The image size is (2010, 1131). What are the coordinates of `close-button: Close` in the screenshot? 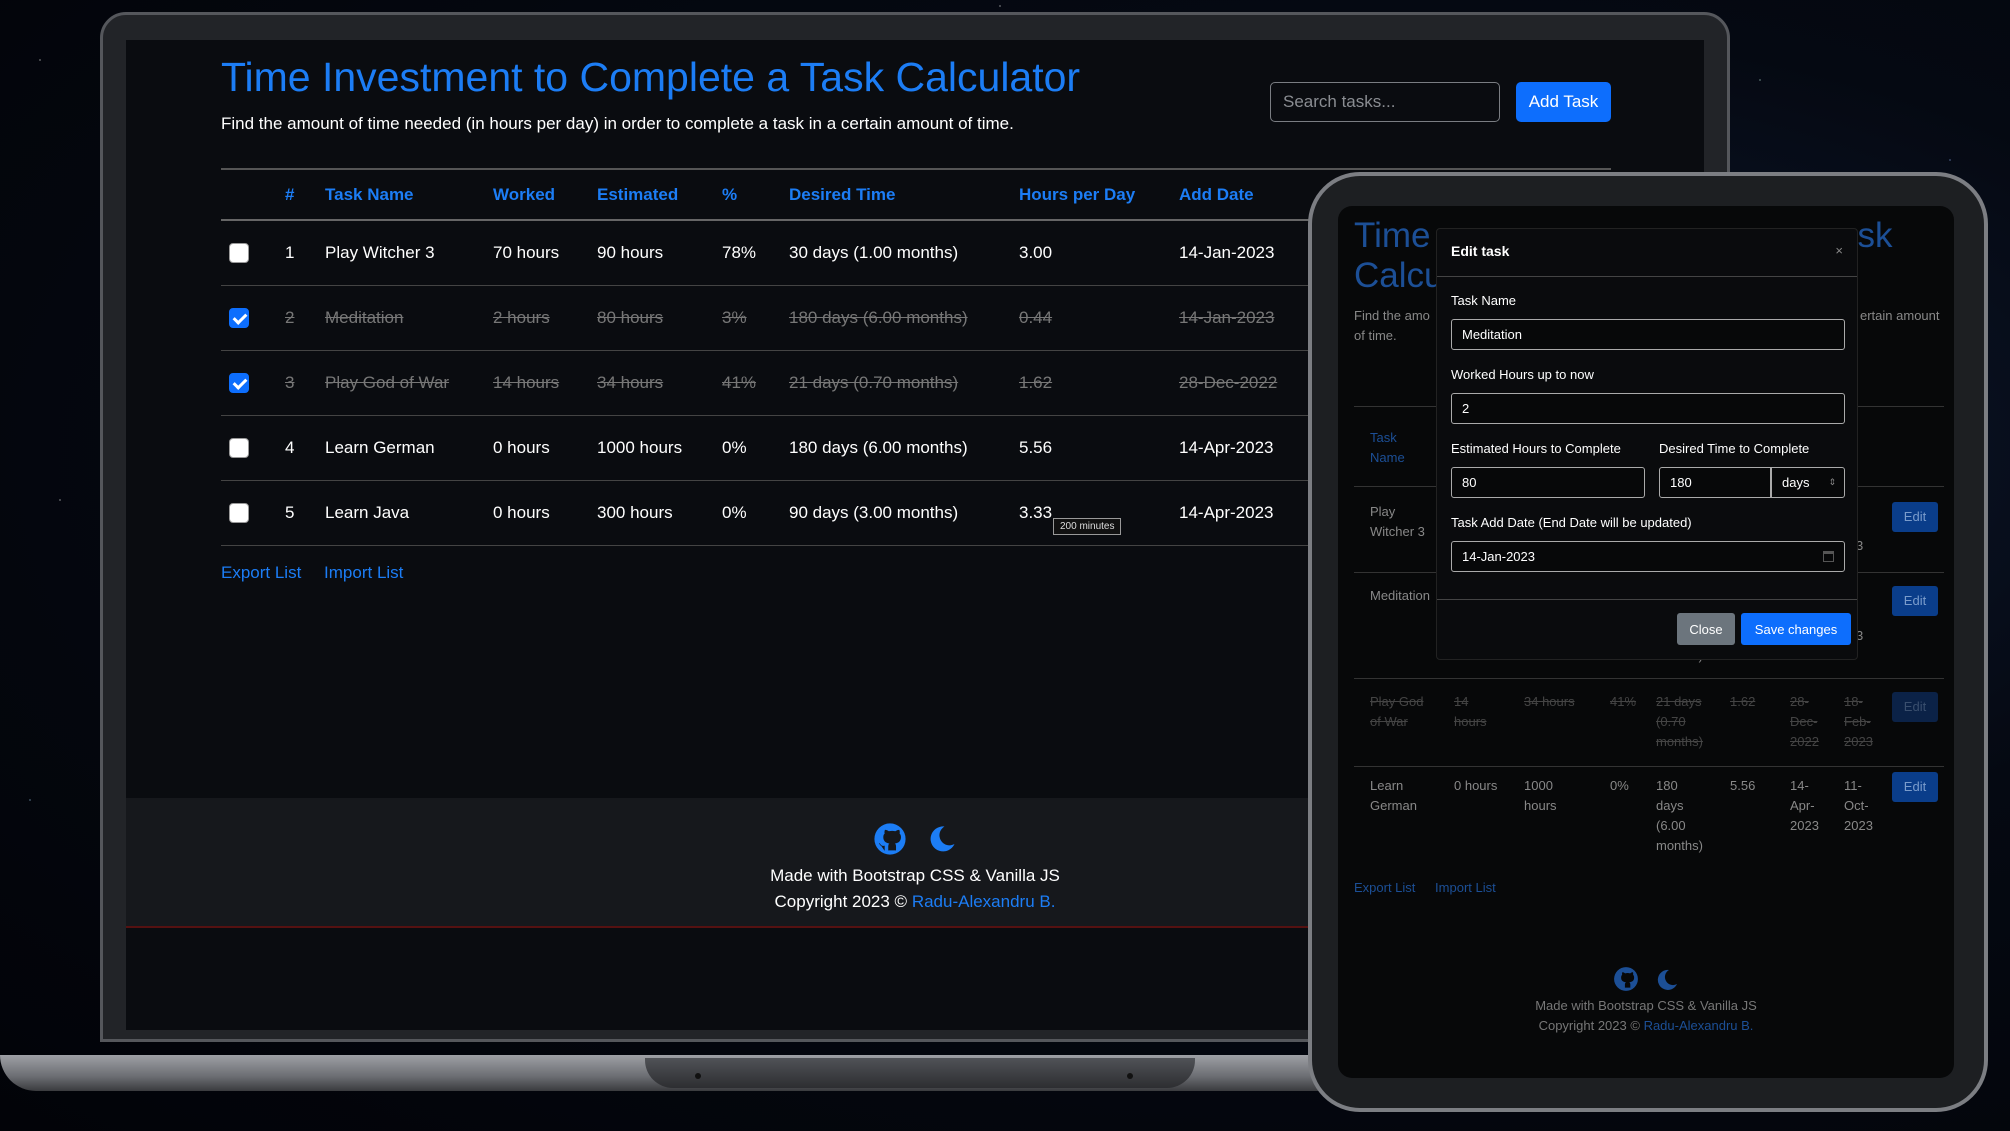 It's located at (1706, 629).